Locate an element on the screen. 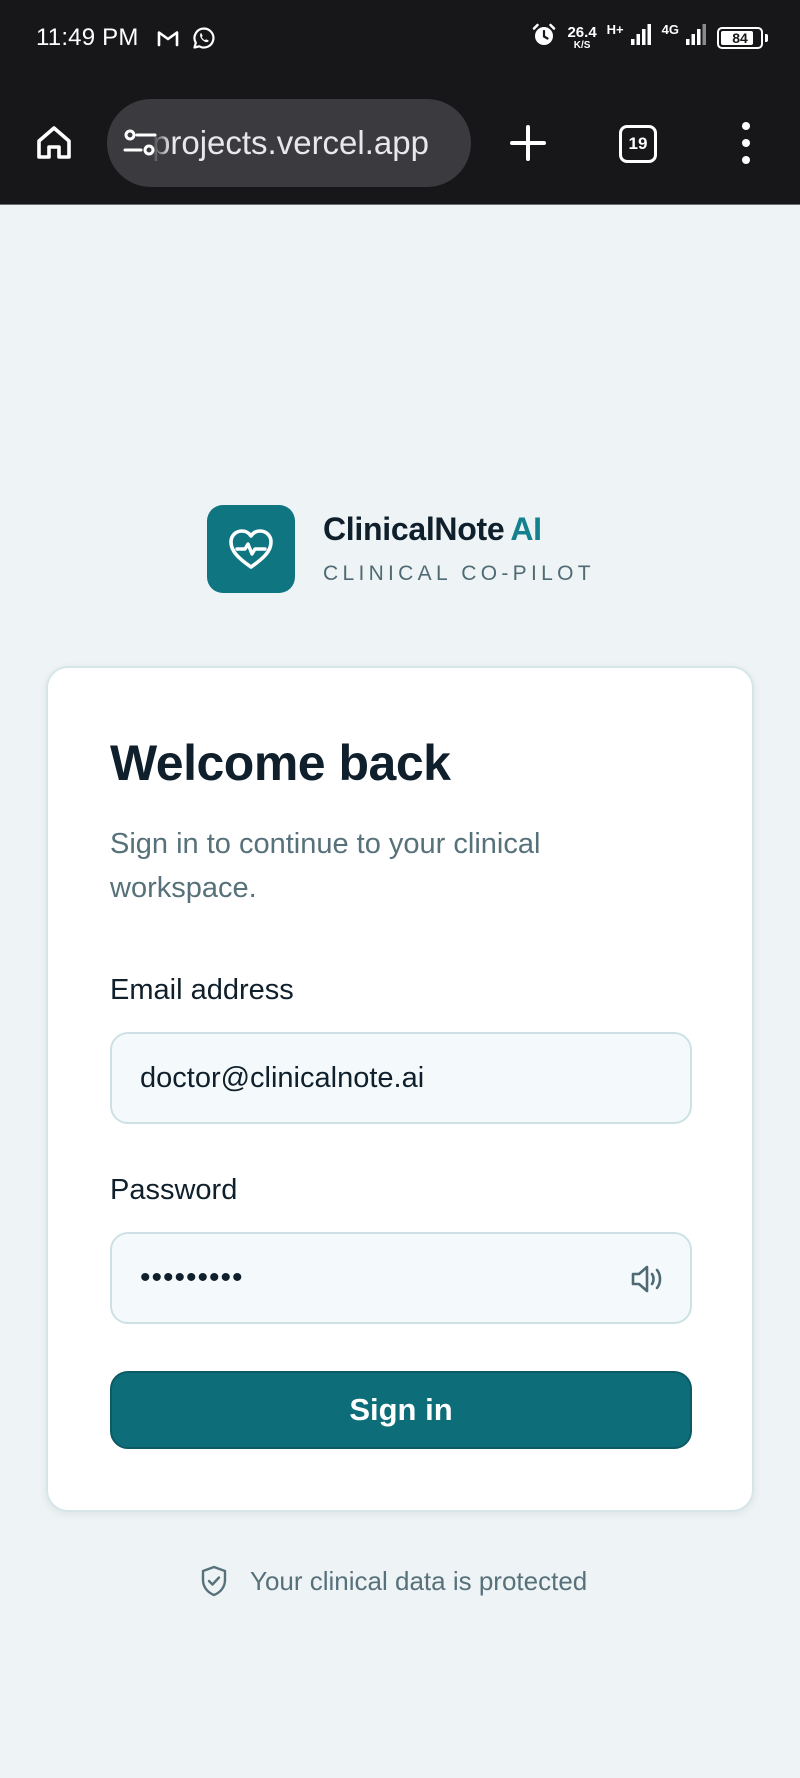 This screenshot has height=1778, width=800. more-vert-icon is located at coordinates (746, 143).